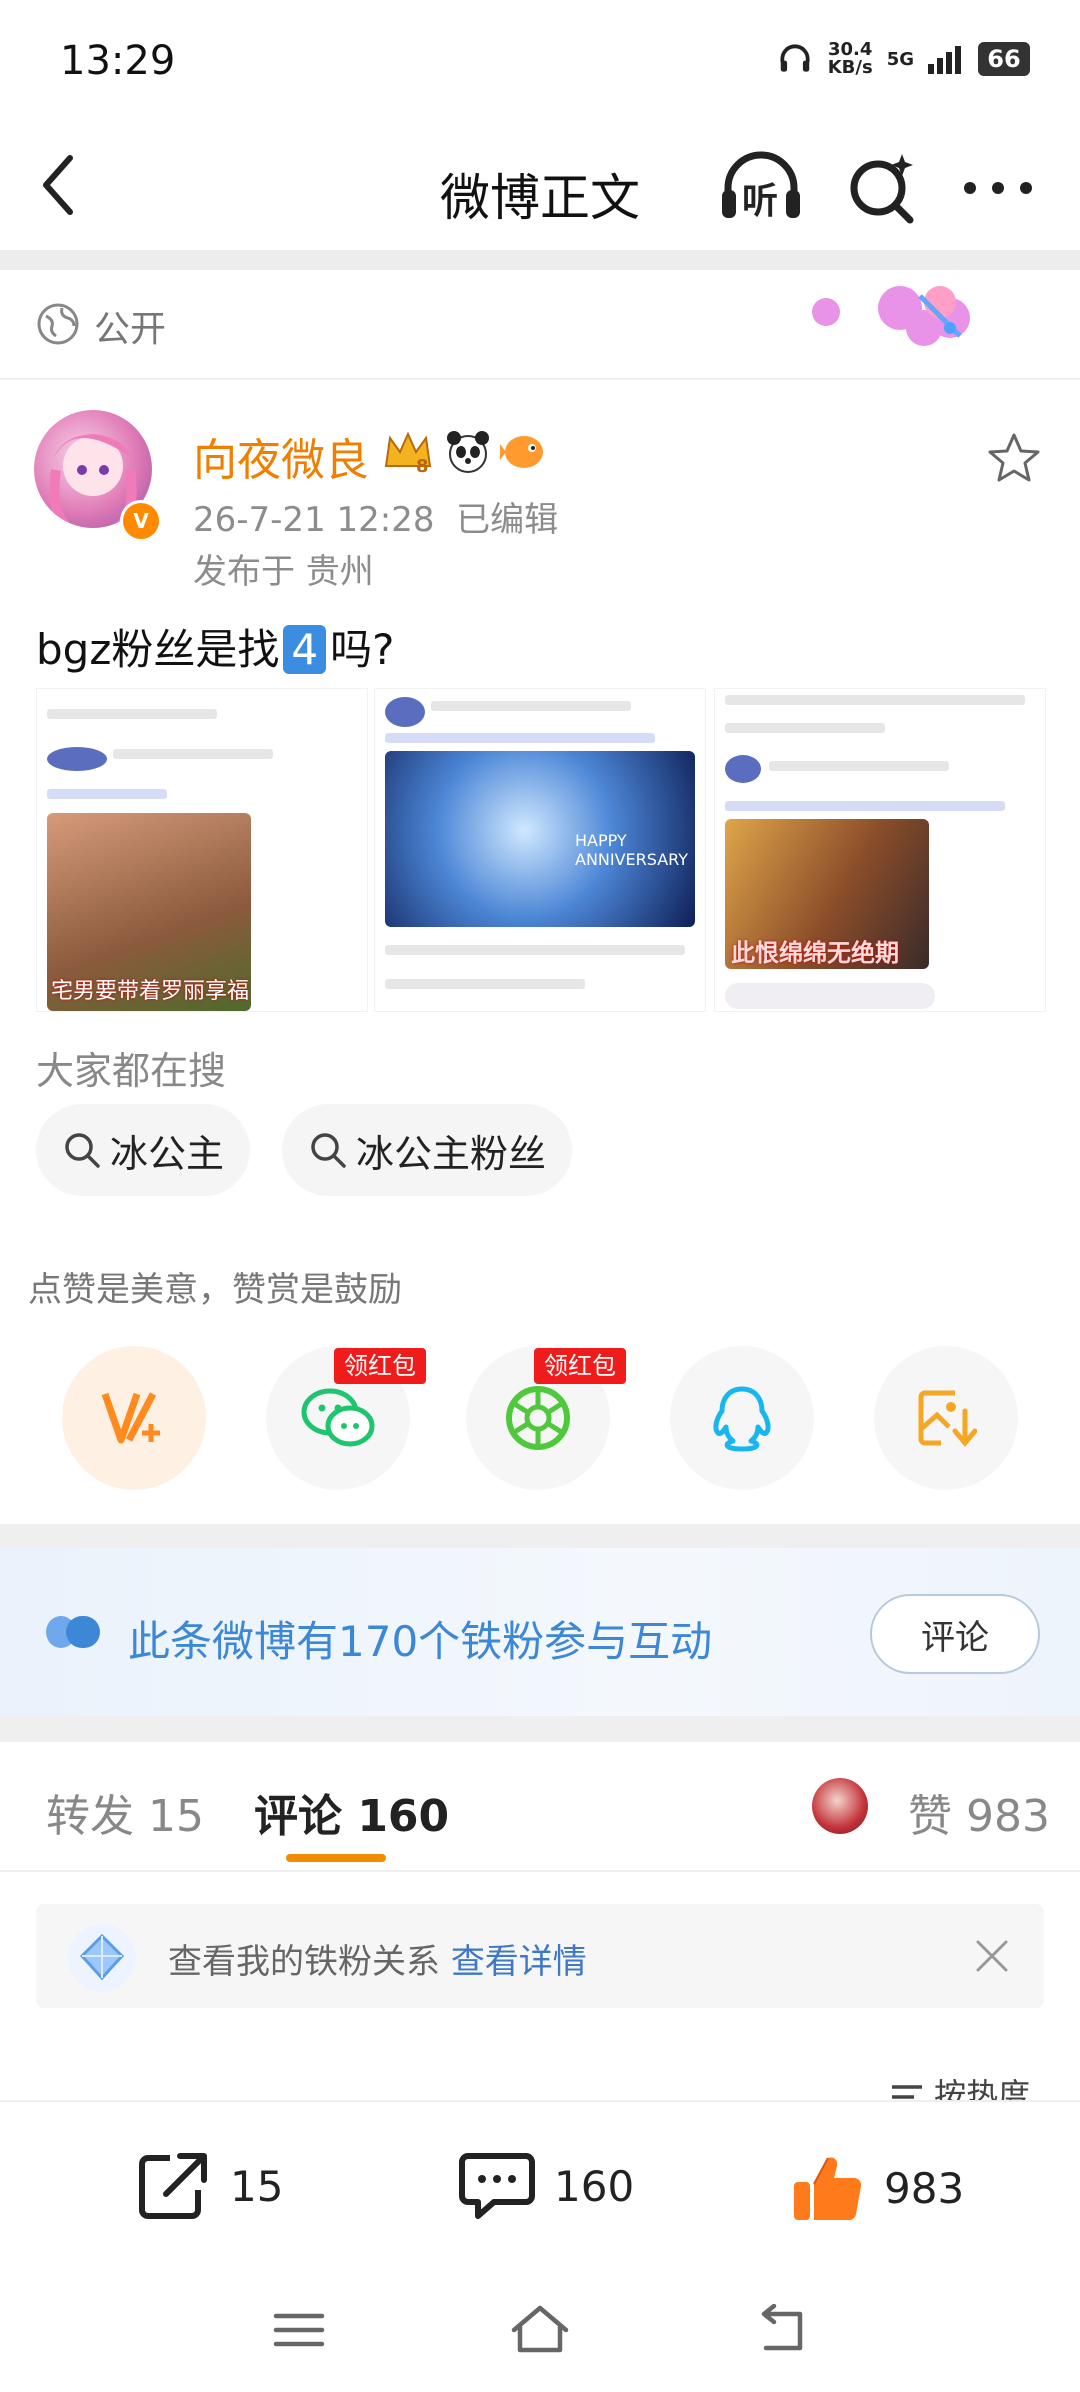  I want to click on iron-fan-text: 查看我的铁粉关系 查看详情, so click(377, 1962).